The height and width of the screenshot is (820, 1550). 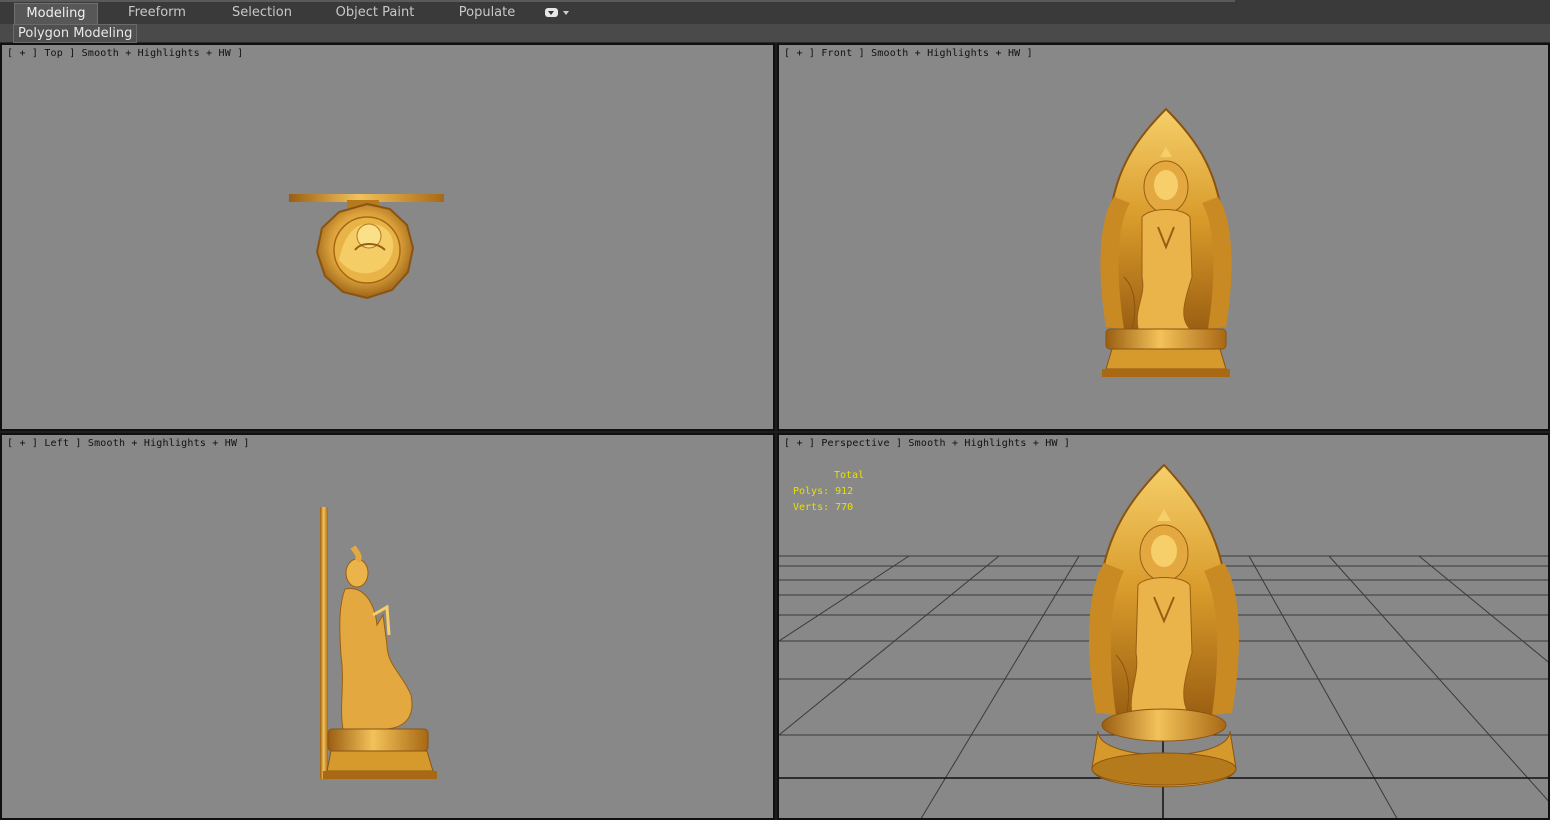 What do you see at coordinates (157, 13) in the screenshot?
I see `tab-freeform: Freeform` at bounding box center [157, 13].